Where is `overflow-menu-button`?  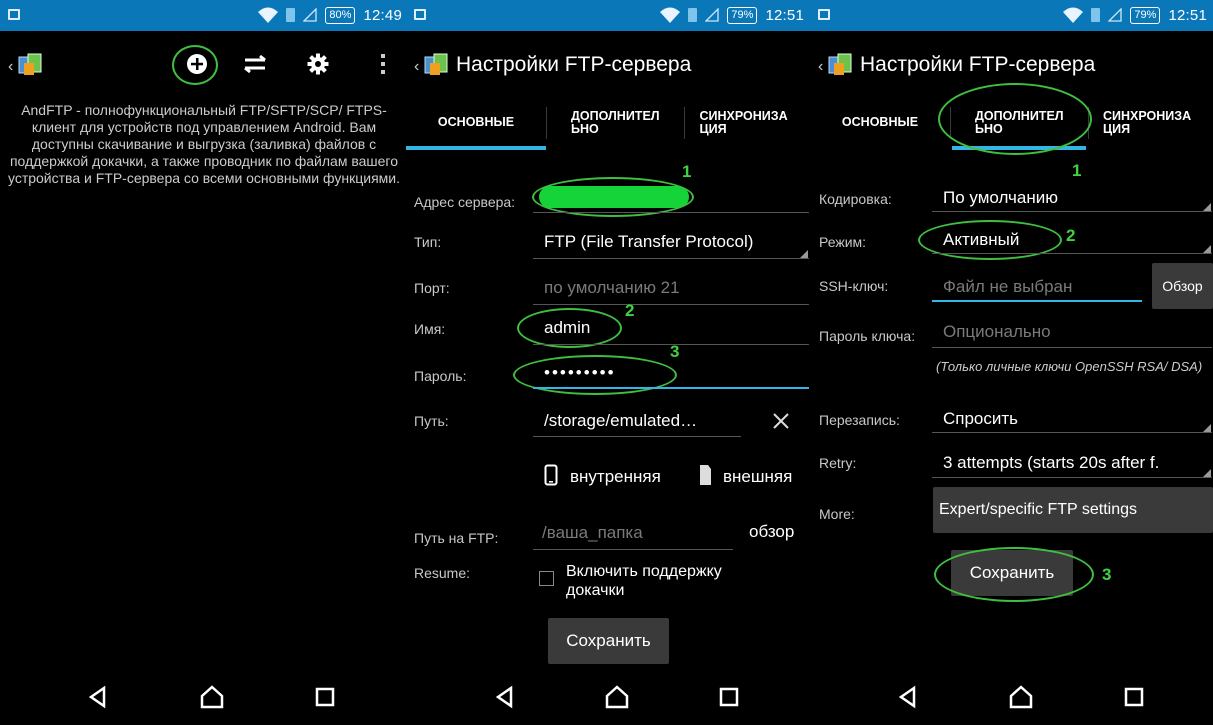
overflow-menu-button is located at coordinates (383, 64).